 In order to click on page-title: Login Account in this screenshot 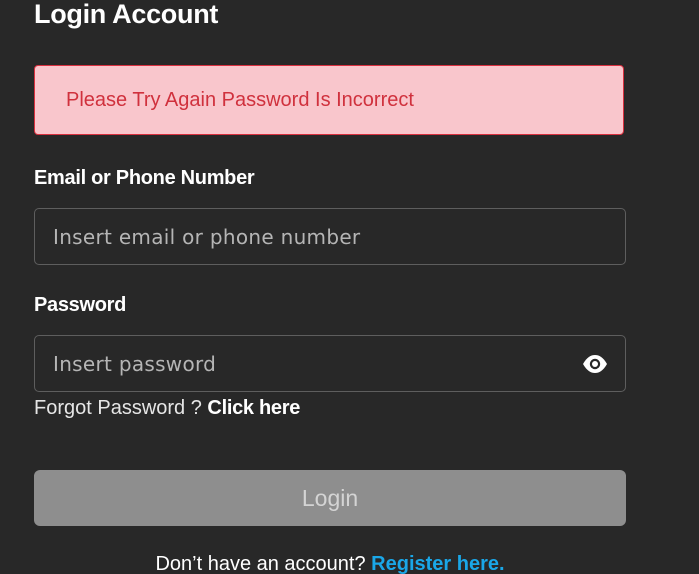, I will do `click(126, 14)`.